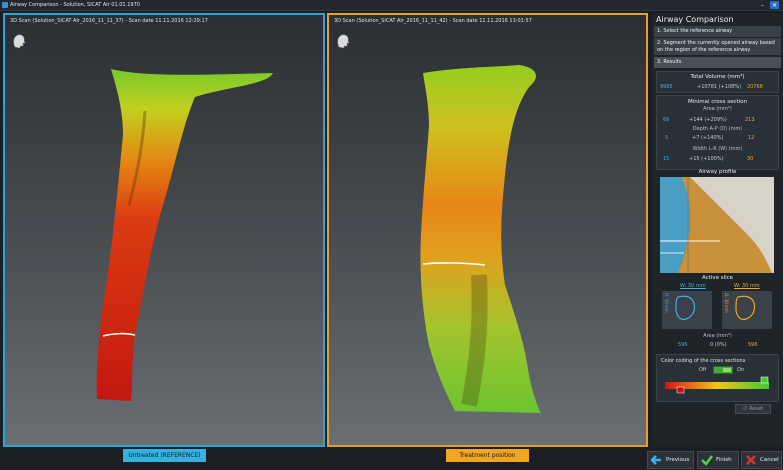 This screenshot has height=470, width=783. I want to click on step-select-reference: 1. Select the reference airway, so click(717, 31).